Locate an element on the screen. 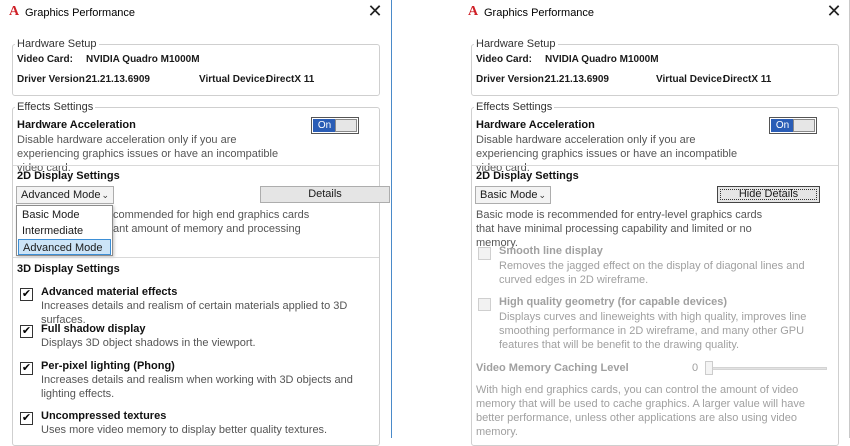  smooth-line-checkbox is located at coordinates (484, 253).